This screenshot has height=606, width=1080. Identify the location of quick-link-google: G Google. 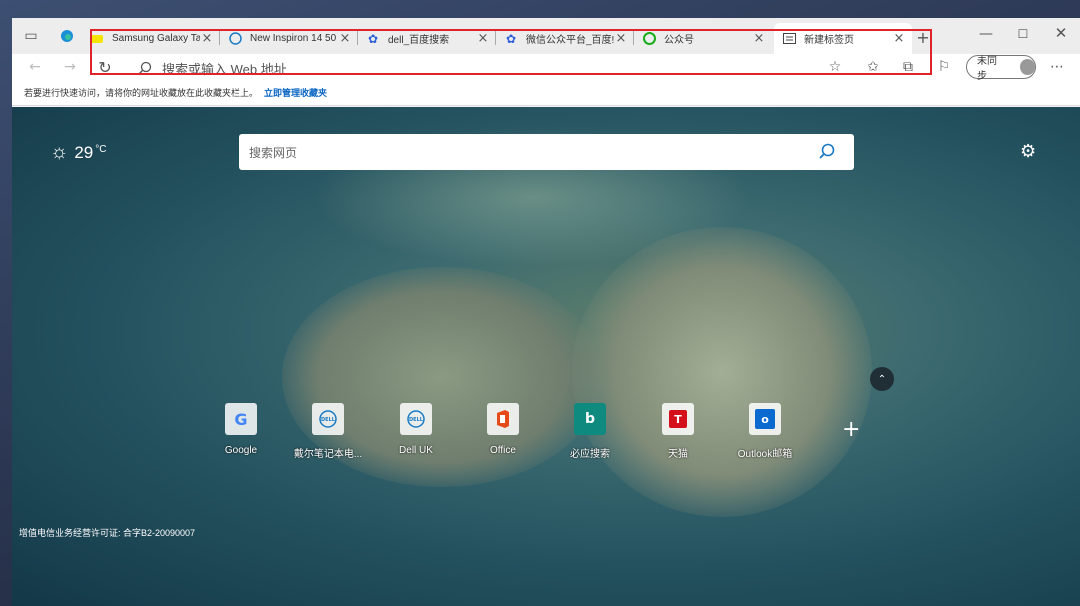
(241, 429).